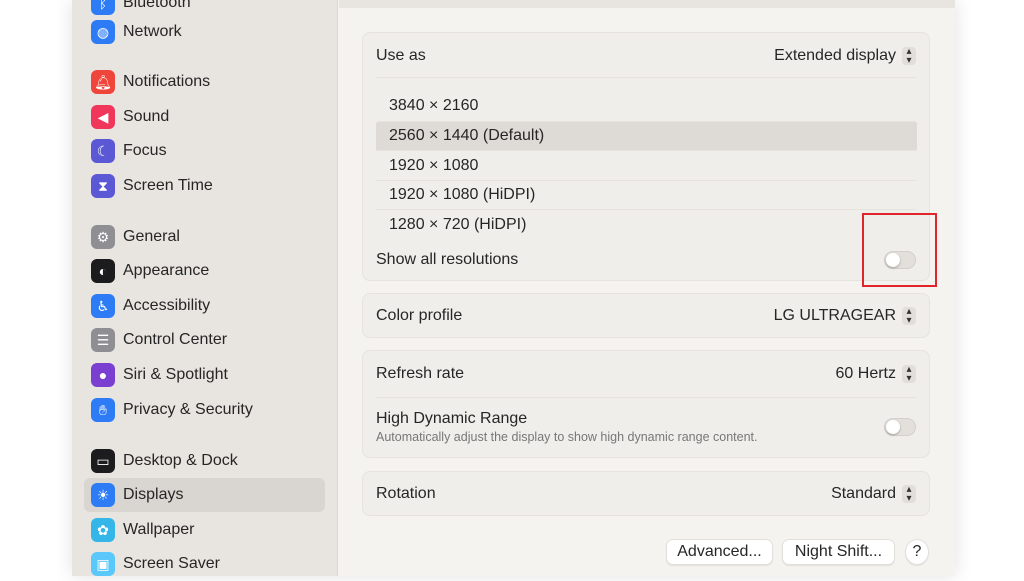 The height and width of the screenshot is (581, 1024). Describe the element at coordinates (646, 315) in the screenshot. I see `color-profile-card: Color profile LG ULTRAGEAR ▴ ▾` at that location.